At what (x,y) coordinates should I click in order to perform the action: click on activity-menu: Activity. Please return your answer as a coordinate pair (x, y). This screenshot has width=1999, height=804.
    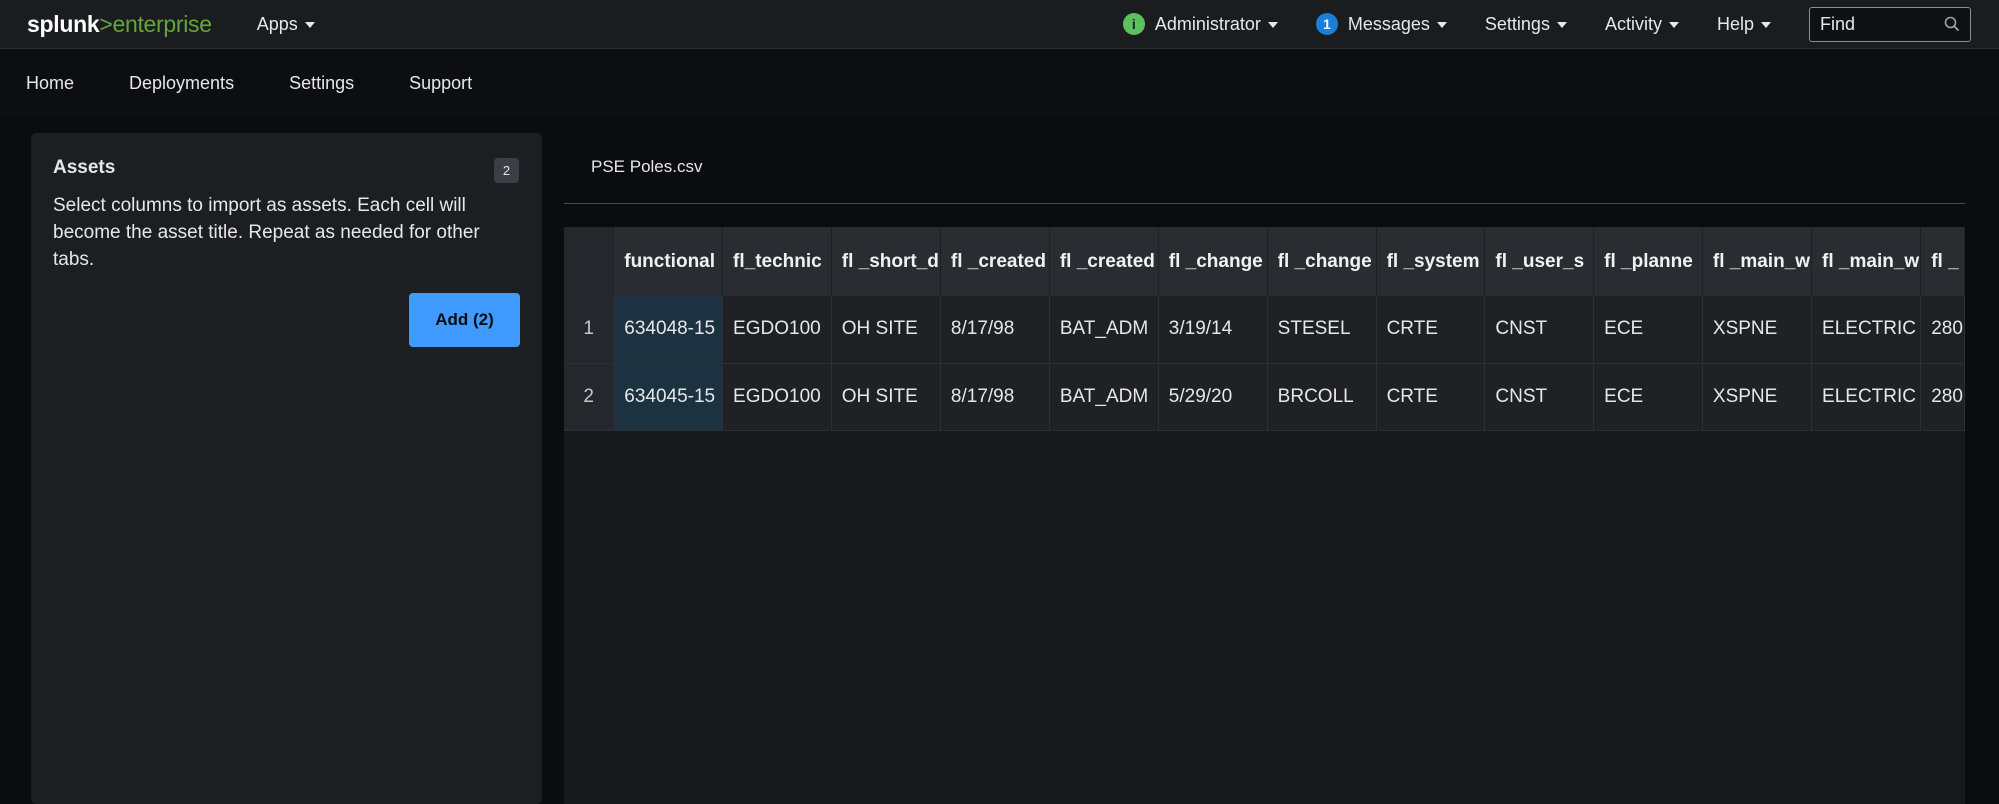
    Looking at the image, I should click on (1642, 24).